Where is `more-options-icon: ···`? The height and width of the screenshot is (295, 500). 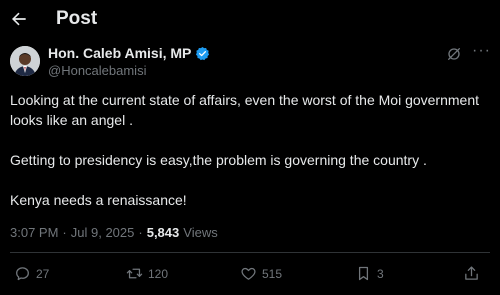
more-options-icon: ··· is located at coordinates (481, 51).